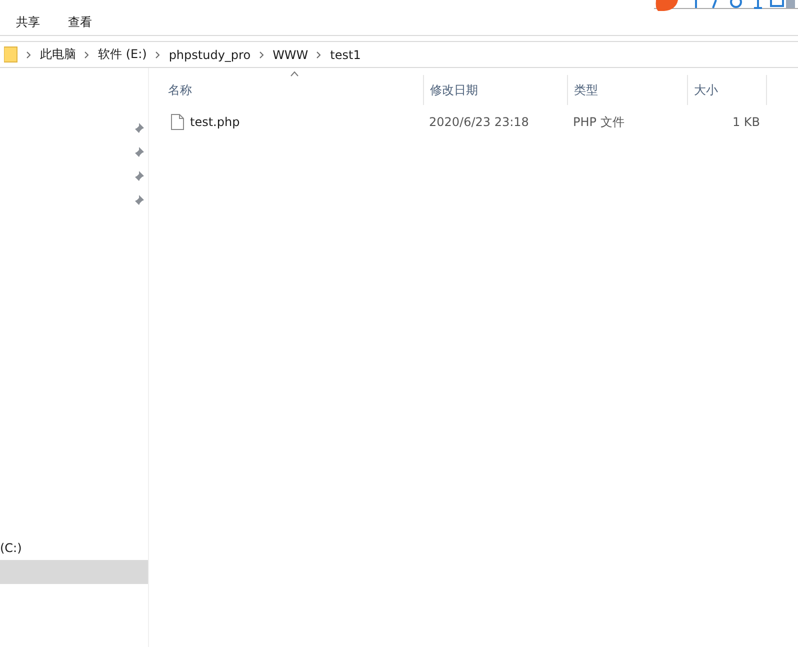 This screenshot has width=798, height=647. I want to click on column-header: 大小, so click(727, 90).